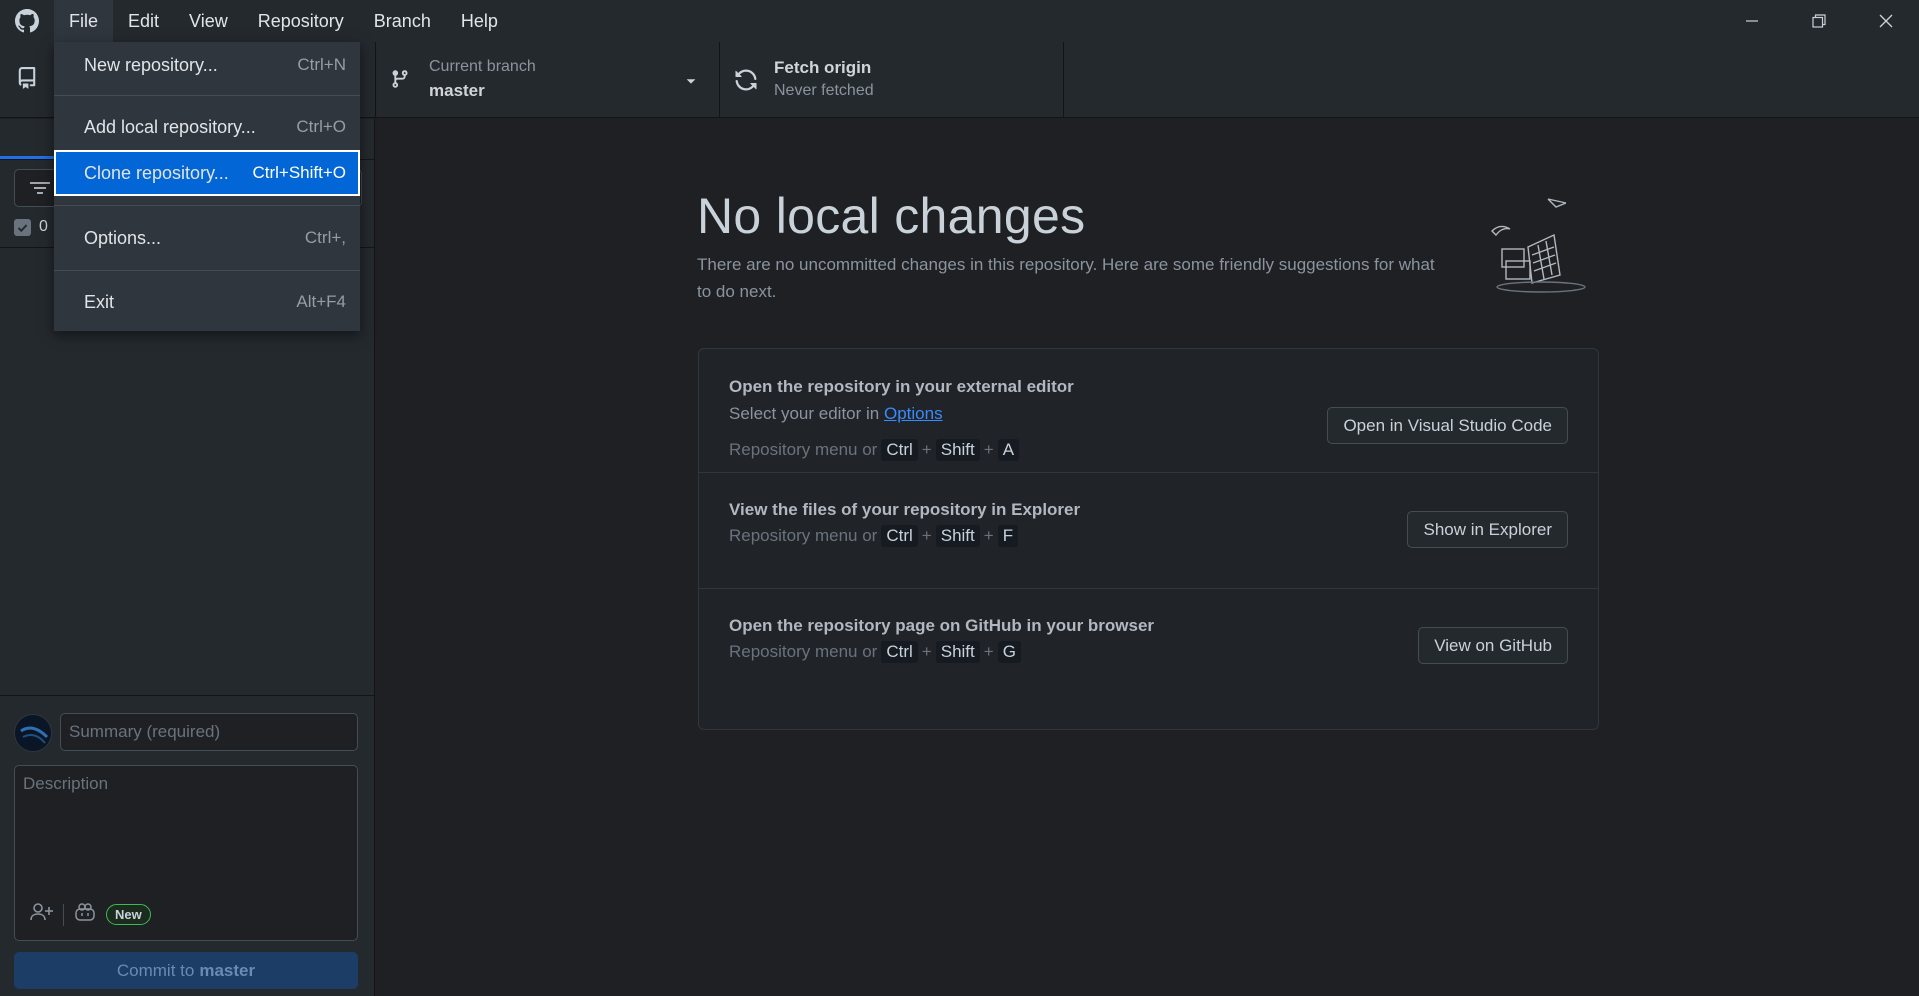  I want to click on menu-file: File, so click(84, 21).